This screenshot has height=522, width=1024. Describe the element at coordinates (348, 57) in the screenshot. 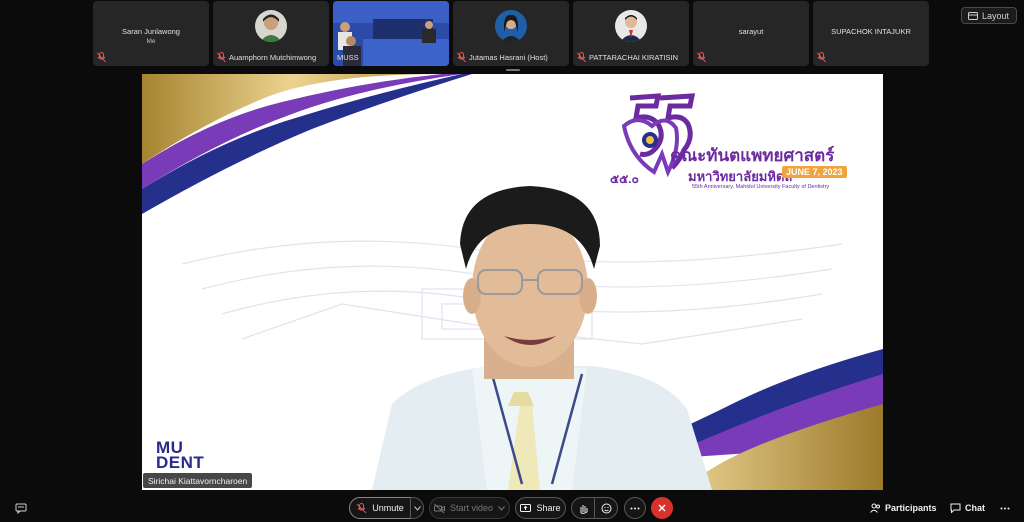

I see `participant-name: MUSS` at that location.